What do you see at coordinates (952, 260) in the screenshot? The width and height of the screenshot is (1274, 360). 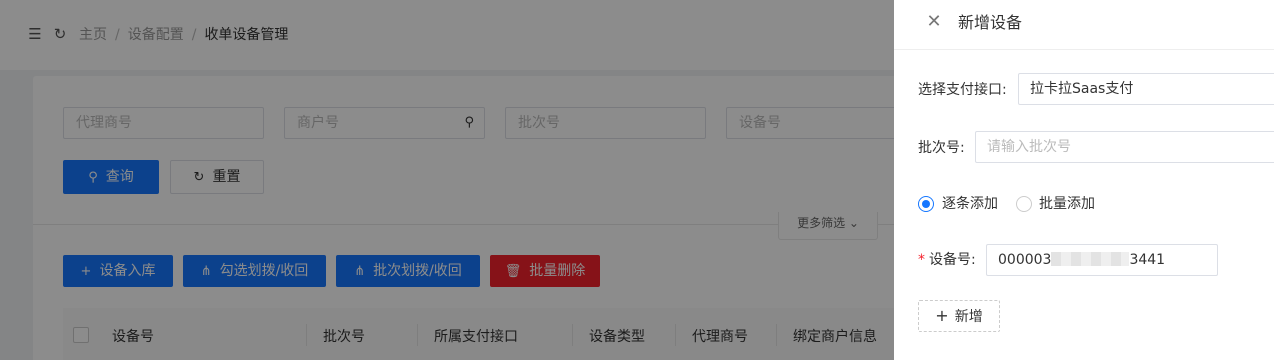 I see `device-number-label-text: 设备号:` at bounding box center [952, 260].